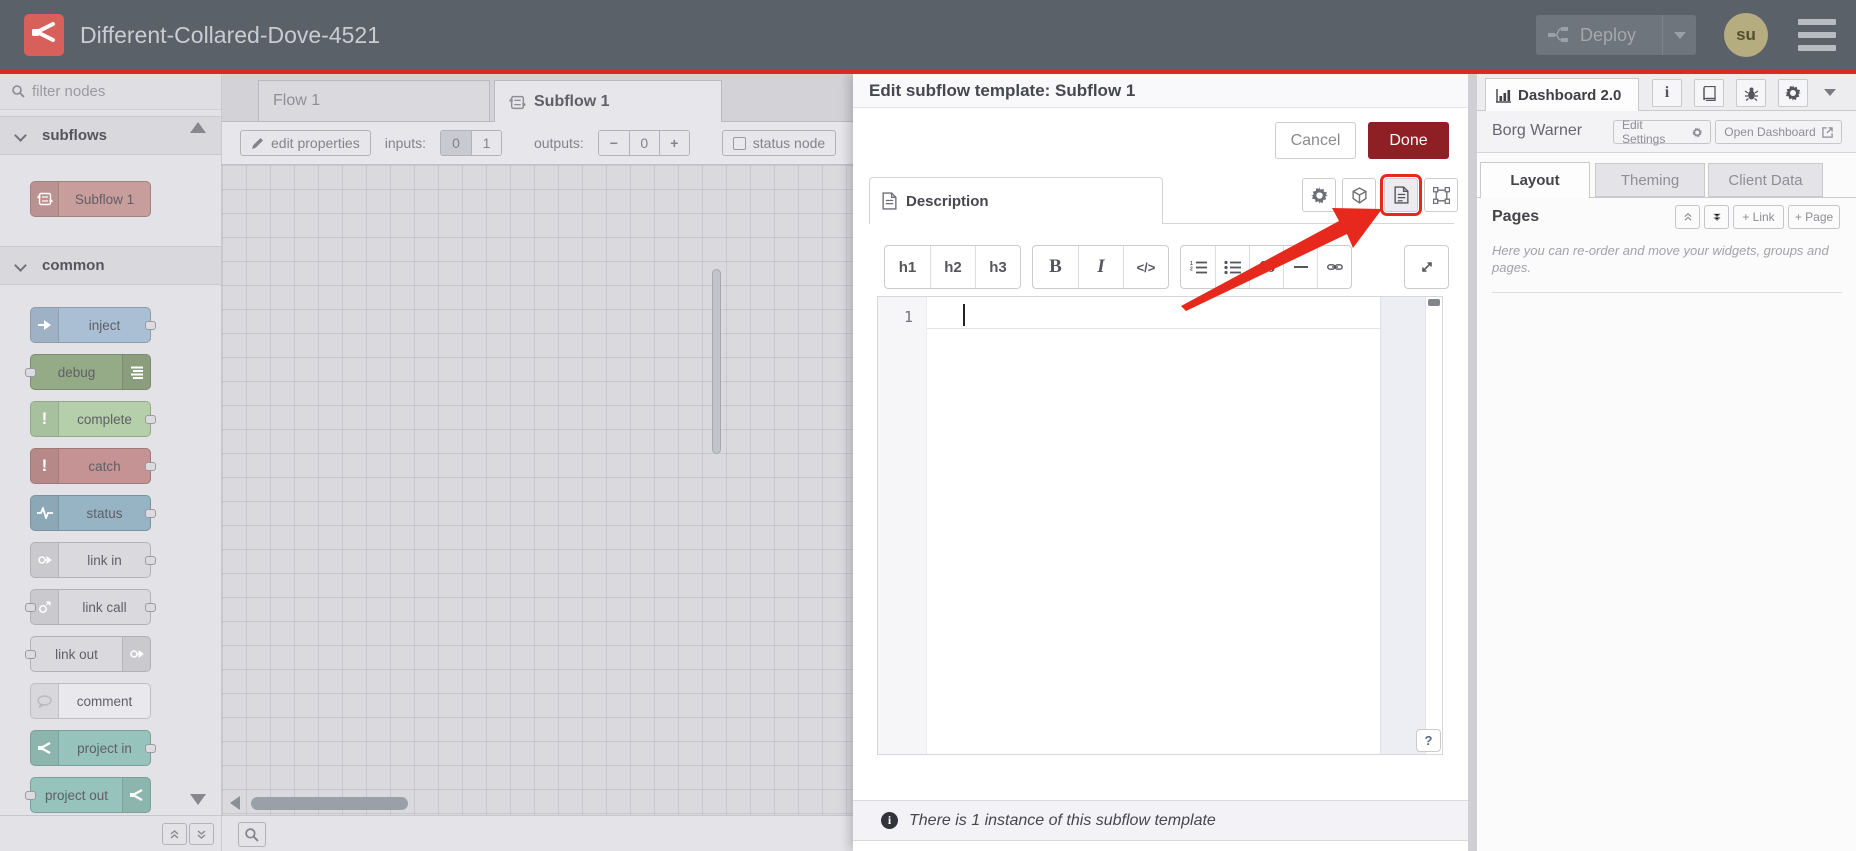 This screenshot has width=1856, height=851. What do you see at coordinates (1662, 132) in the screenshot?
I see `edit-settings-button: Edit Settings` at bounding box center [1662, 132].